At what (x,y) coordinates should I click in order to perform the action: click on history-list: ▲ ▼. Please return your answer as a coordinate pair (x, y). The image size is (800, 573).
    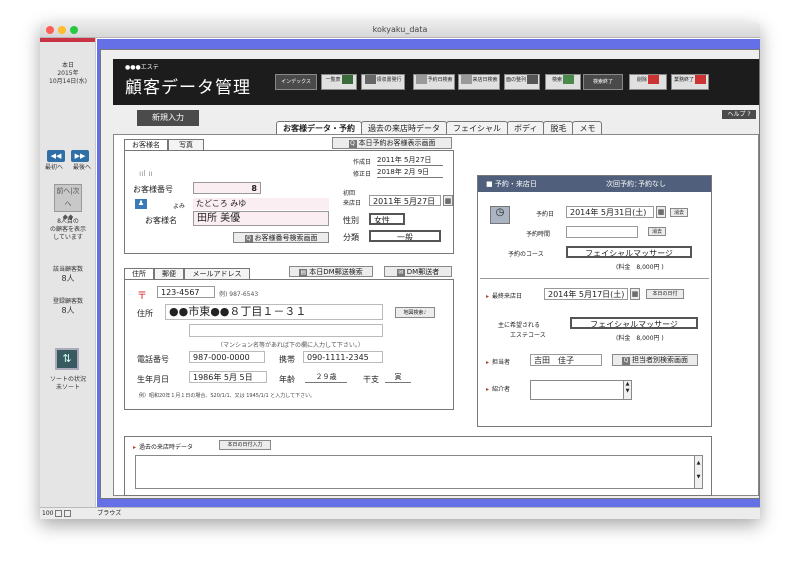
    Looking at the image, I should click on (419, 472).